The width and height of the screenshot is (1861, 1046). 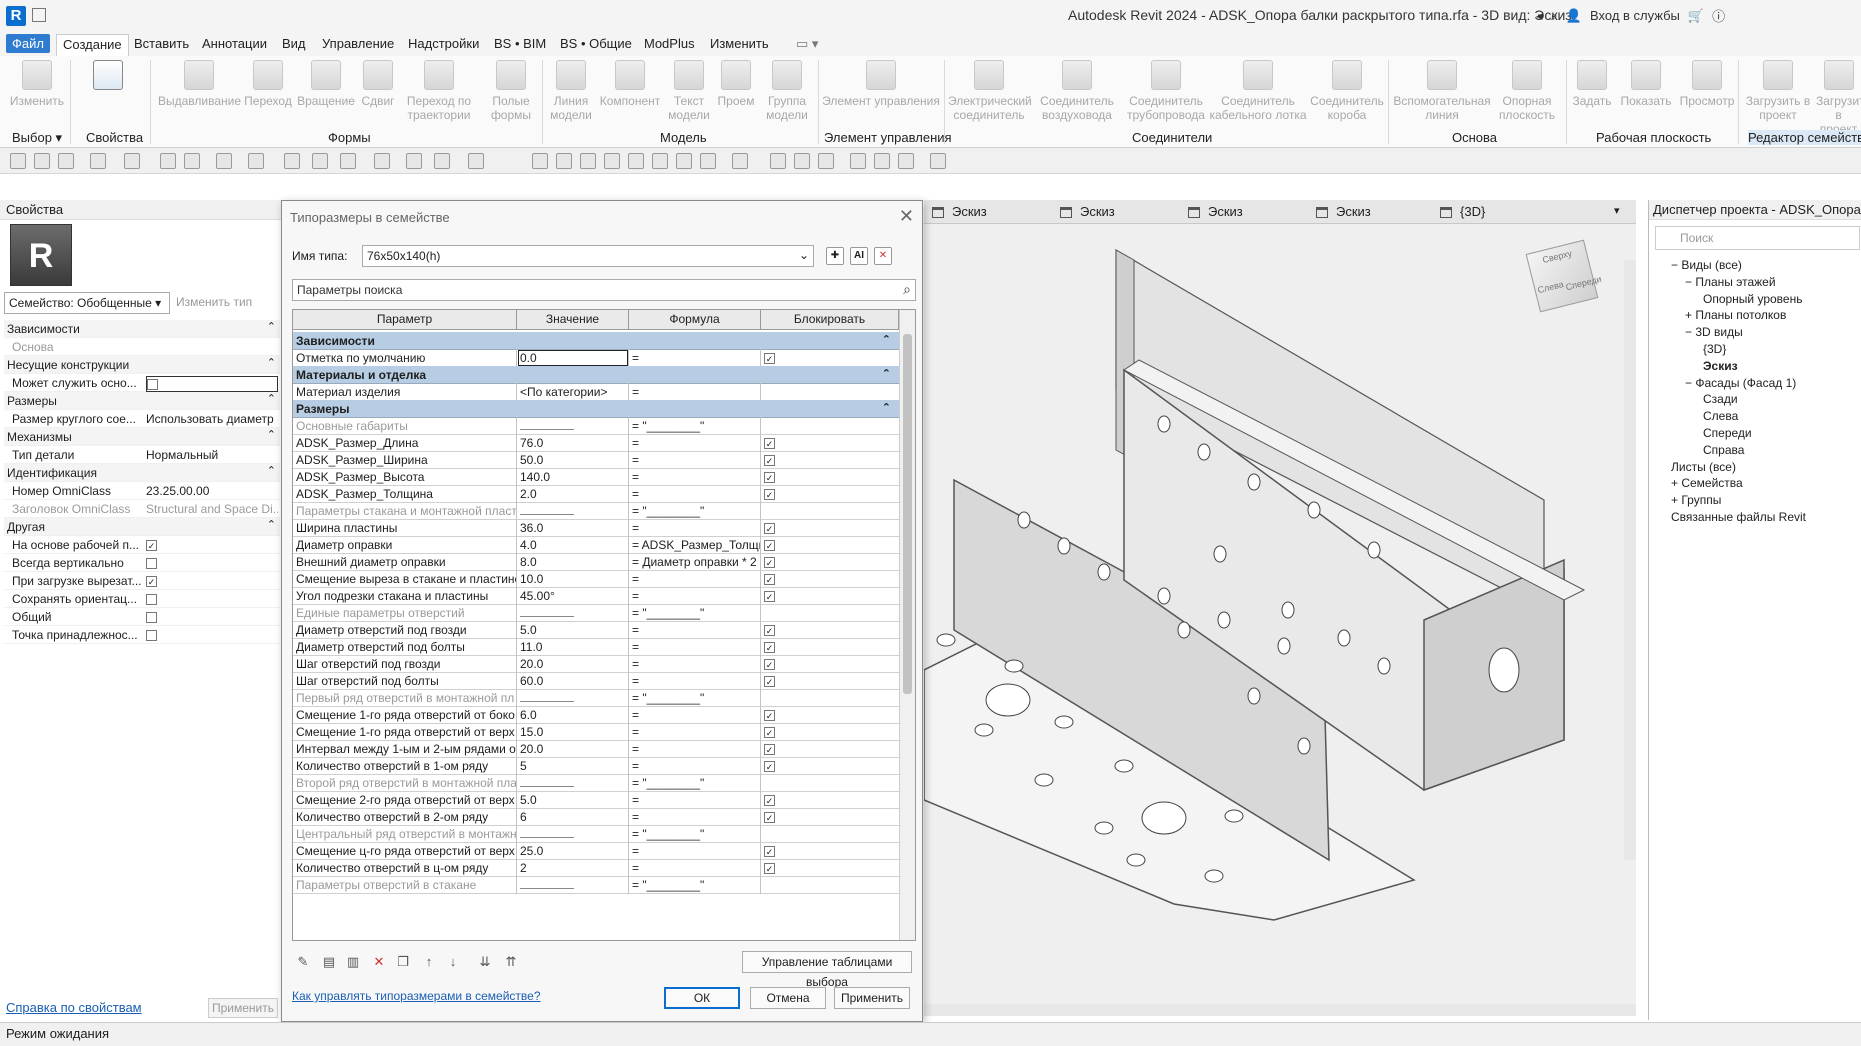 What do you see at coordinates (382, 161) in the screenshot?
I see `section-icon` at bounding box center [382, 161].